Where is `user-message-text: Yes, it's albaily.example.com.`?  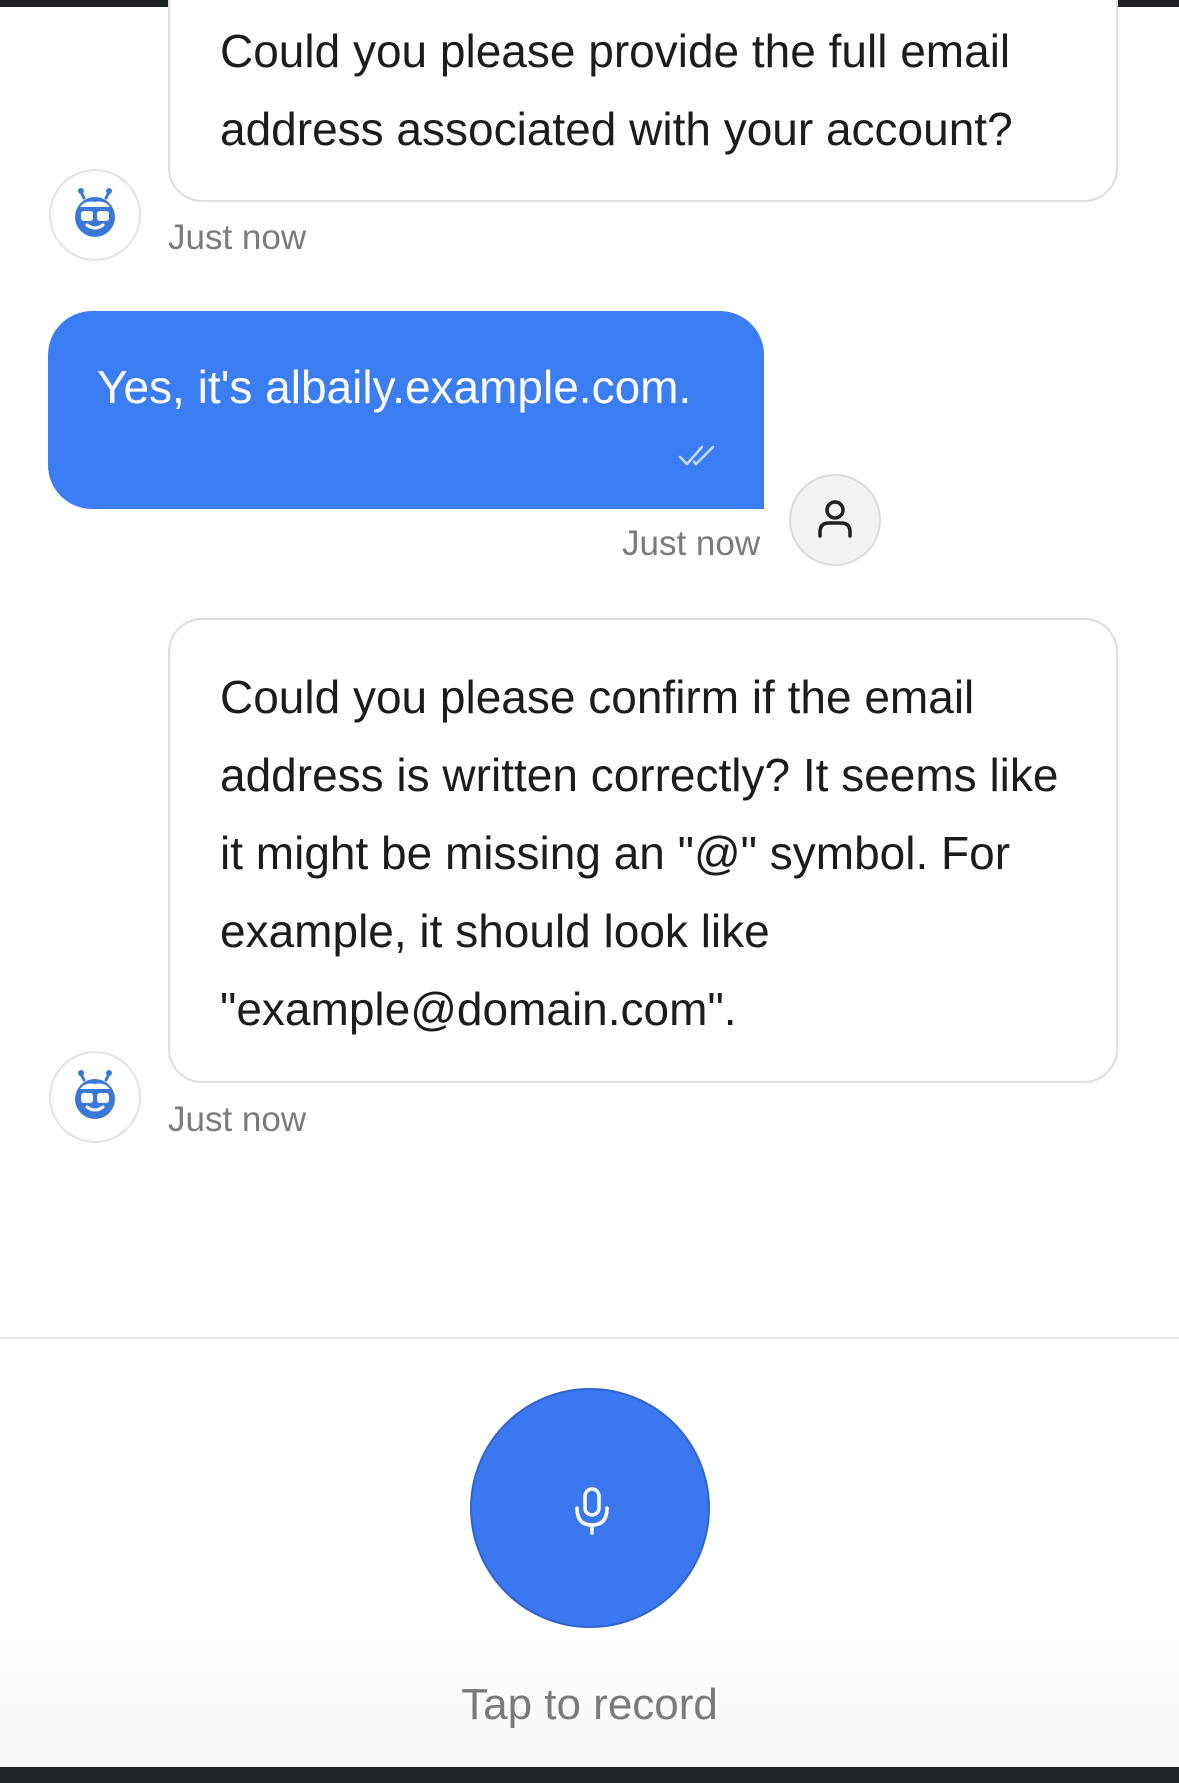
user-message-text: Yes, it's albaily.example.com. is located at coordinates (394, 387).